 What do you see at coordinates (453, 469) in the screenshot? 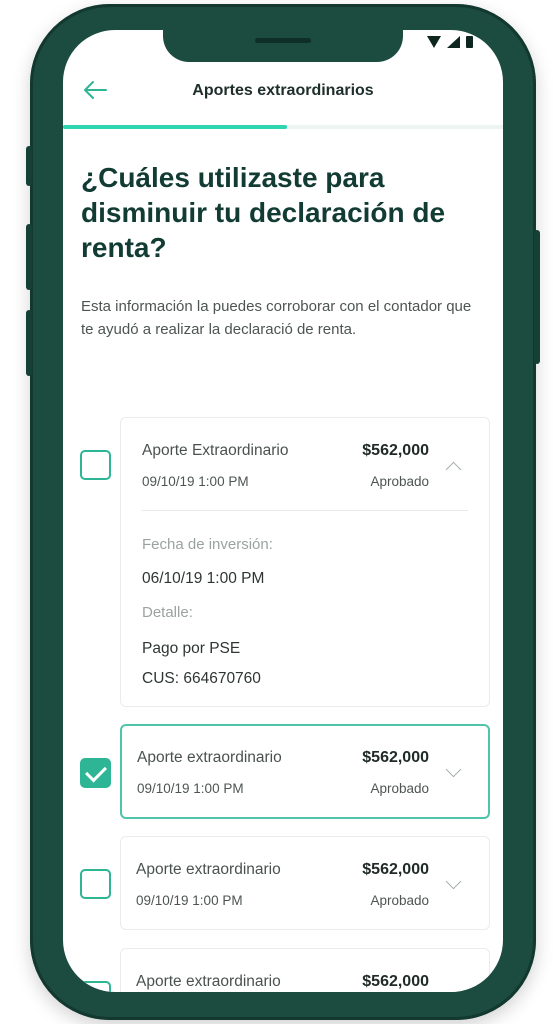
I see `chevron-up-icon` at bounding box center [453, 469].